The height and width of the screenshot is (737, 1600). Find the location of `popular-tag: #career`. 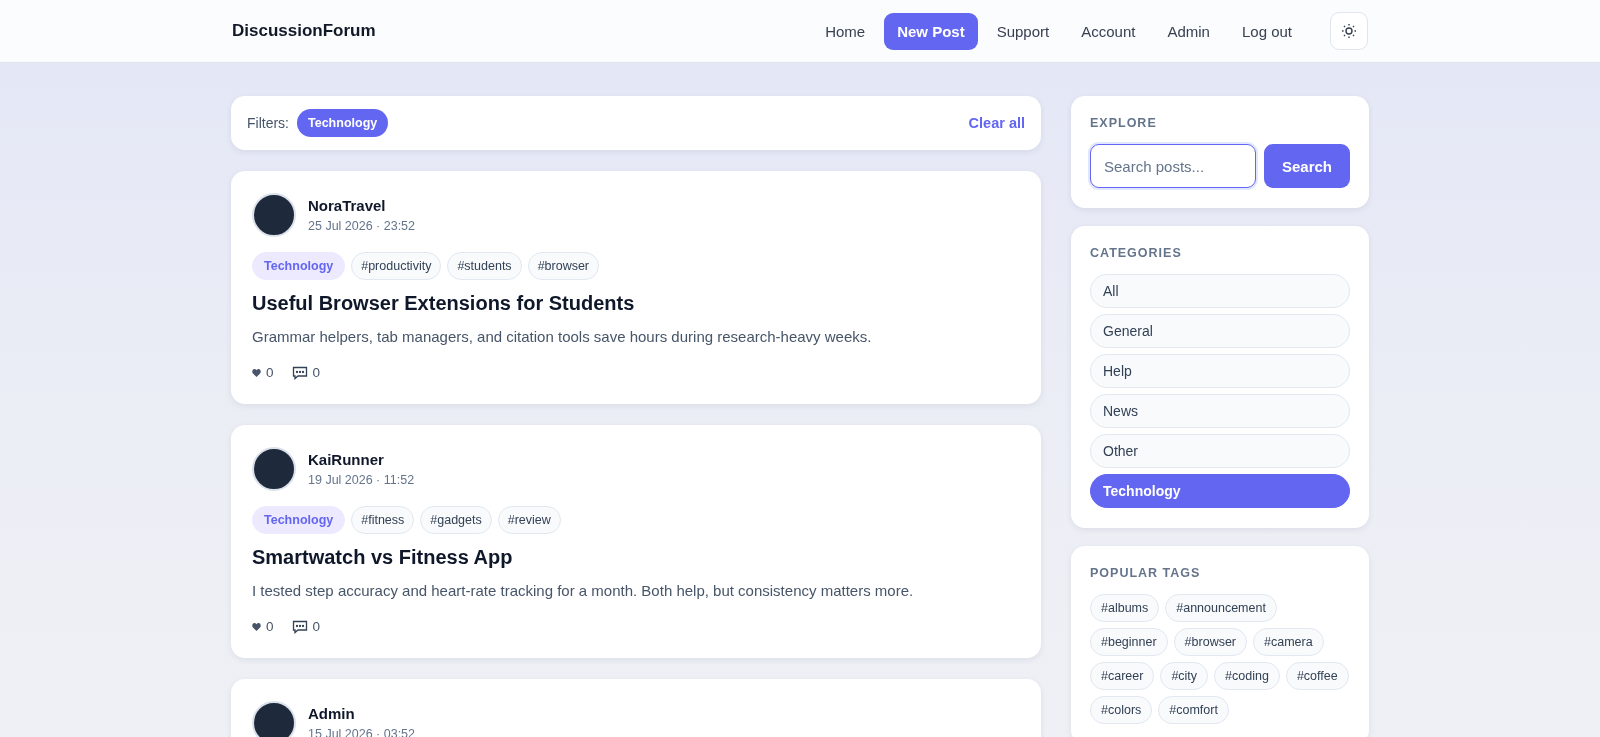

popular-tag: #career is located at coordinates (1122, 676).